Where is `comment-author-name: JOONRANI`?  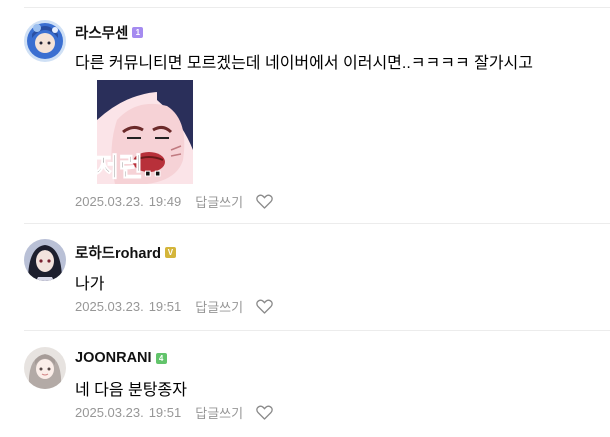
comment-author-name: JOONRANI is located at coordinates (113, 358).